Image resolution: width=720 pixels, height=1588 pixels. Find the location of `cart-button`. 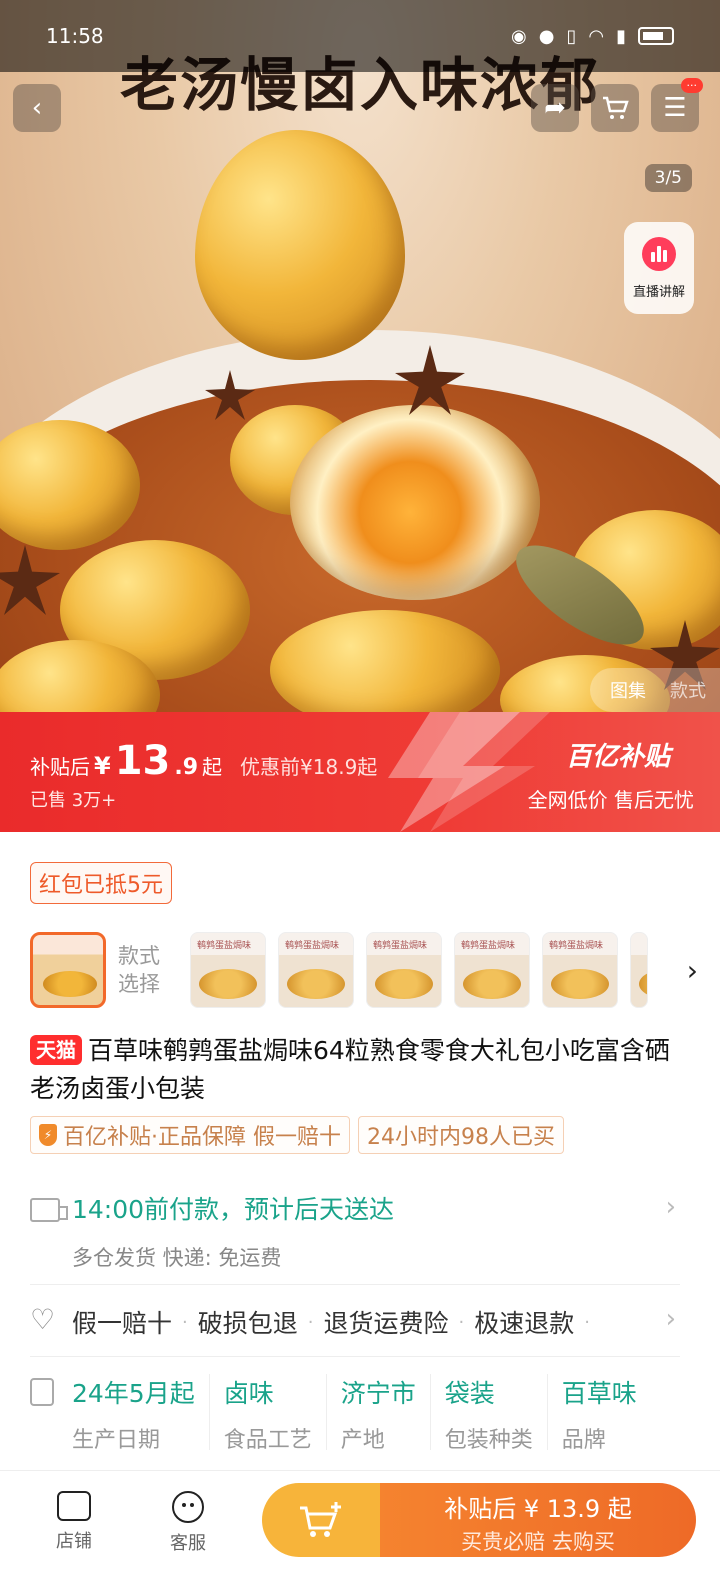

cart-button is located at coordinates (615, 108).